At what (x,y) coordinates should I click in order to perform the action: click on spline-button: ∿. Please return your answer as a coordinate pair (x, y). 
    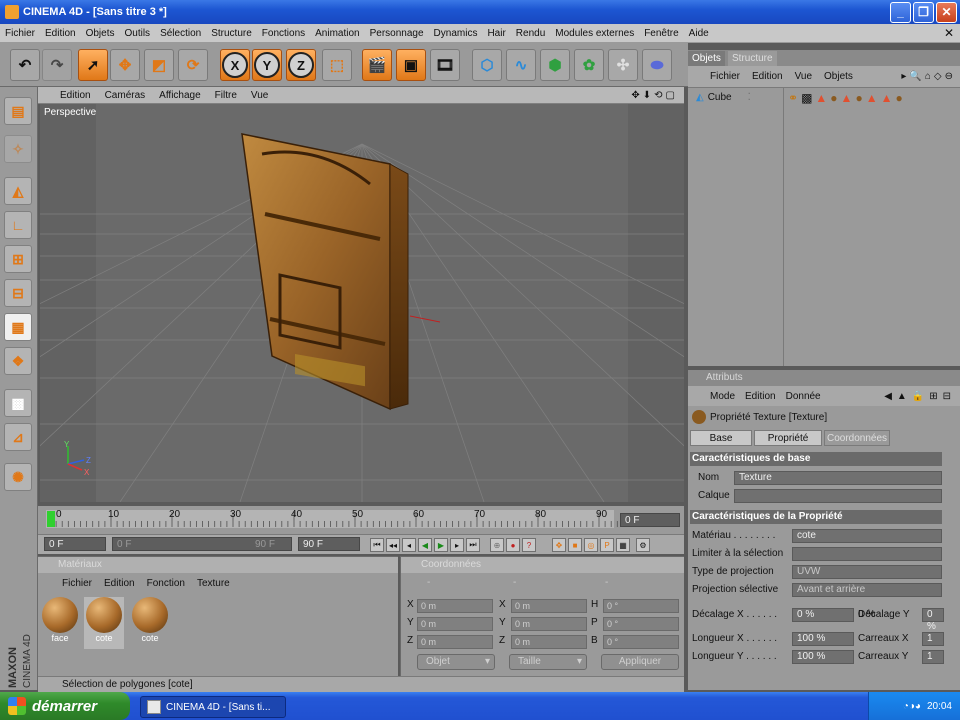
    Looking at the image, I should click on (521, 65).